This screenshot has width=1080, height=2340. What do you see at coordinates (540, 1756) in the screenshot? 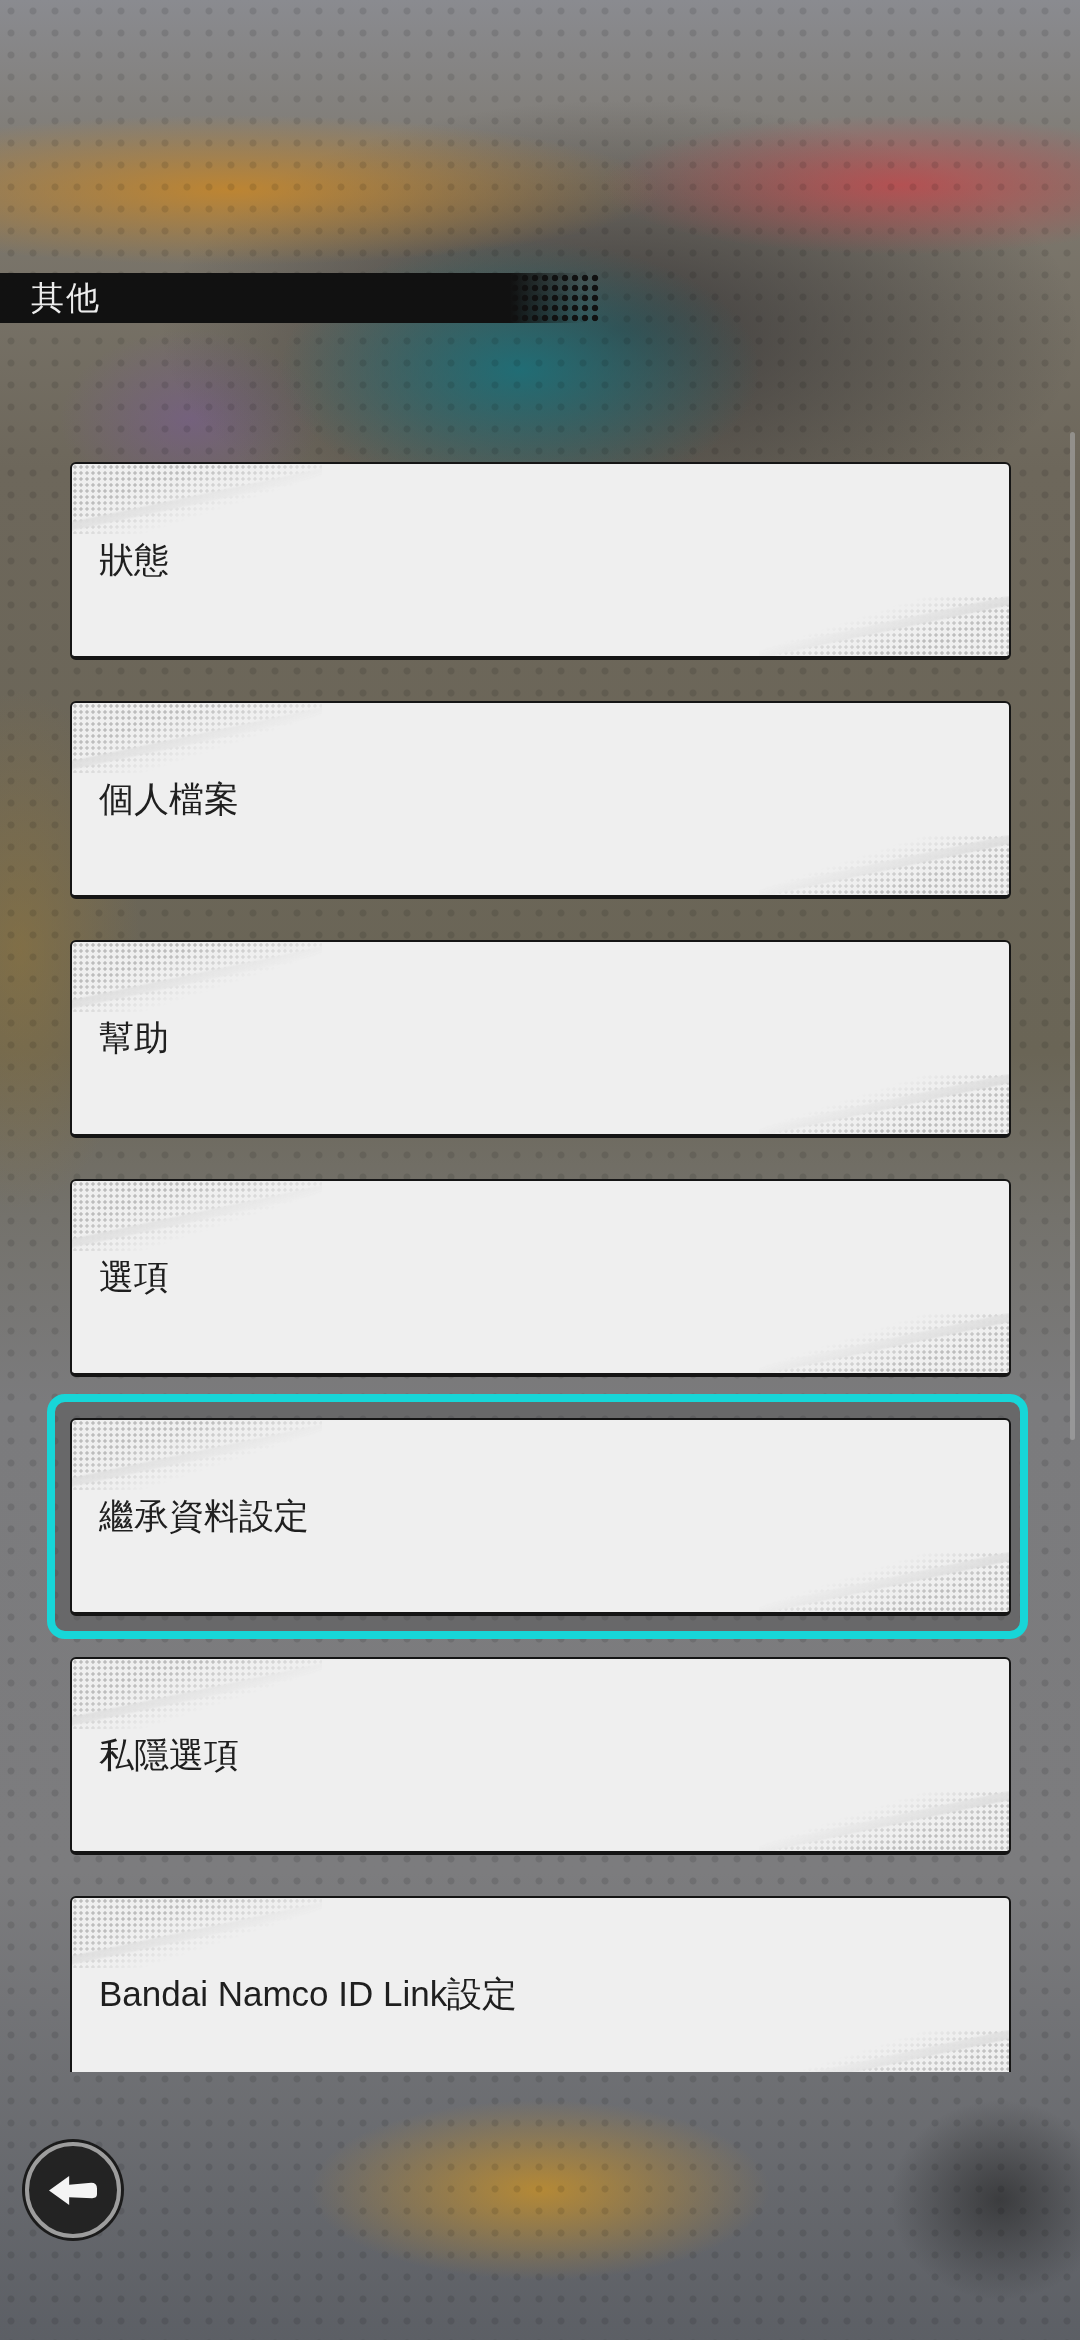
I see `menu-button: 私隱選項` at bounding box center [540, 1756].